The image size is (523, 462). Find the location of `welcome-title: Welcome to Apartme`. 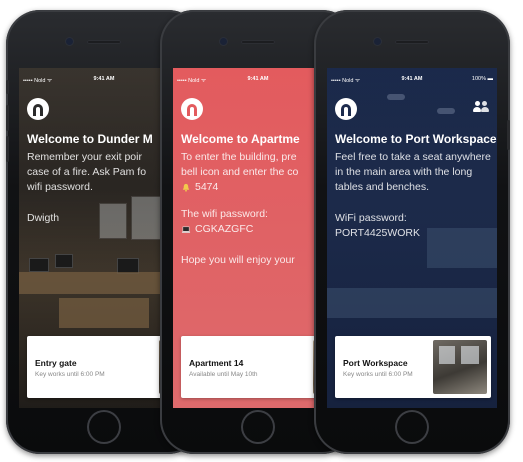

welcome-title: Welcome to Apartme is located at coordinates (240, 139).